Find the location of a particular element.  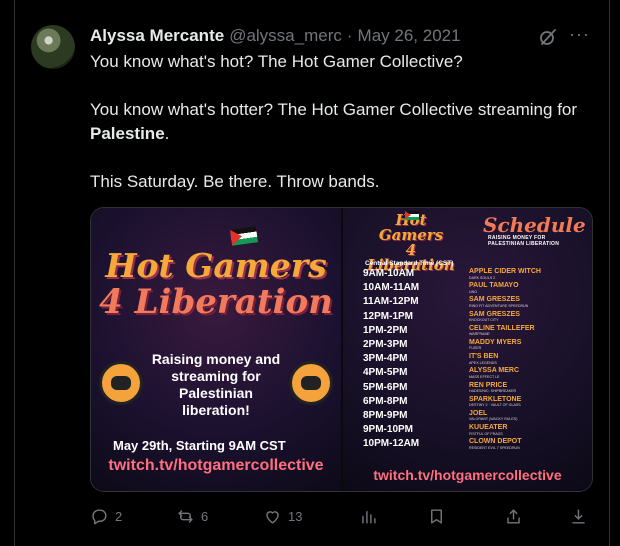

schedule-streamer: SAM GRESZES RING FIT ADVENTURE SPEEDRUN is located at coordinates (529, 302).